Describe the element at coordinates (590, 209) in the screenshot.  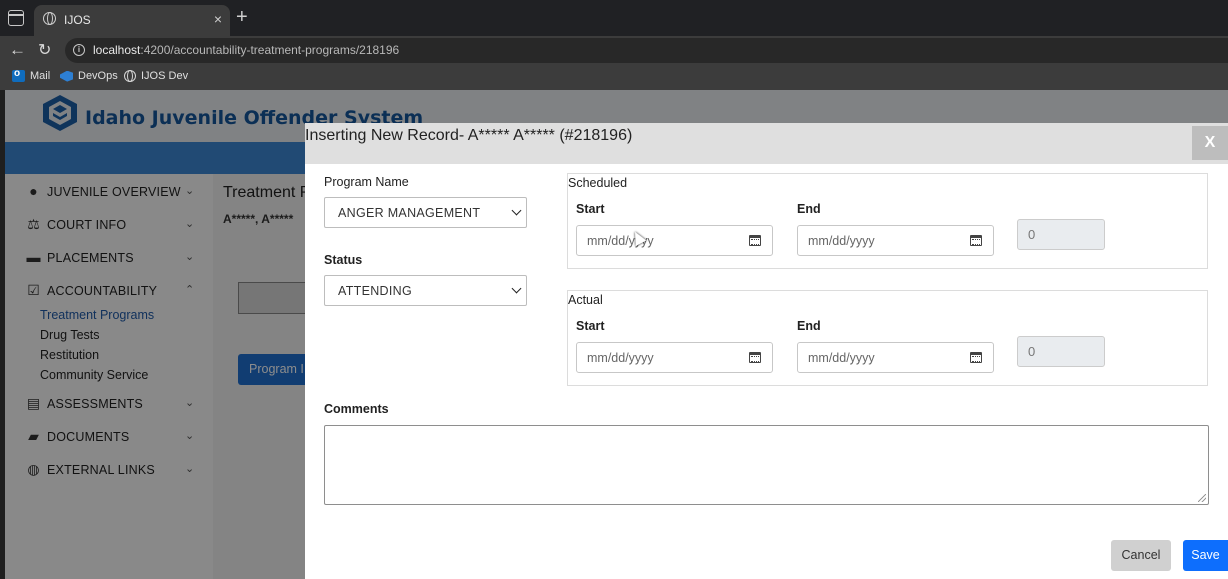
I see `scheduled-start-label: Start` at that location.